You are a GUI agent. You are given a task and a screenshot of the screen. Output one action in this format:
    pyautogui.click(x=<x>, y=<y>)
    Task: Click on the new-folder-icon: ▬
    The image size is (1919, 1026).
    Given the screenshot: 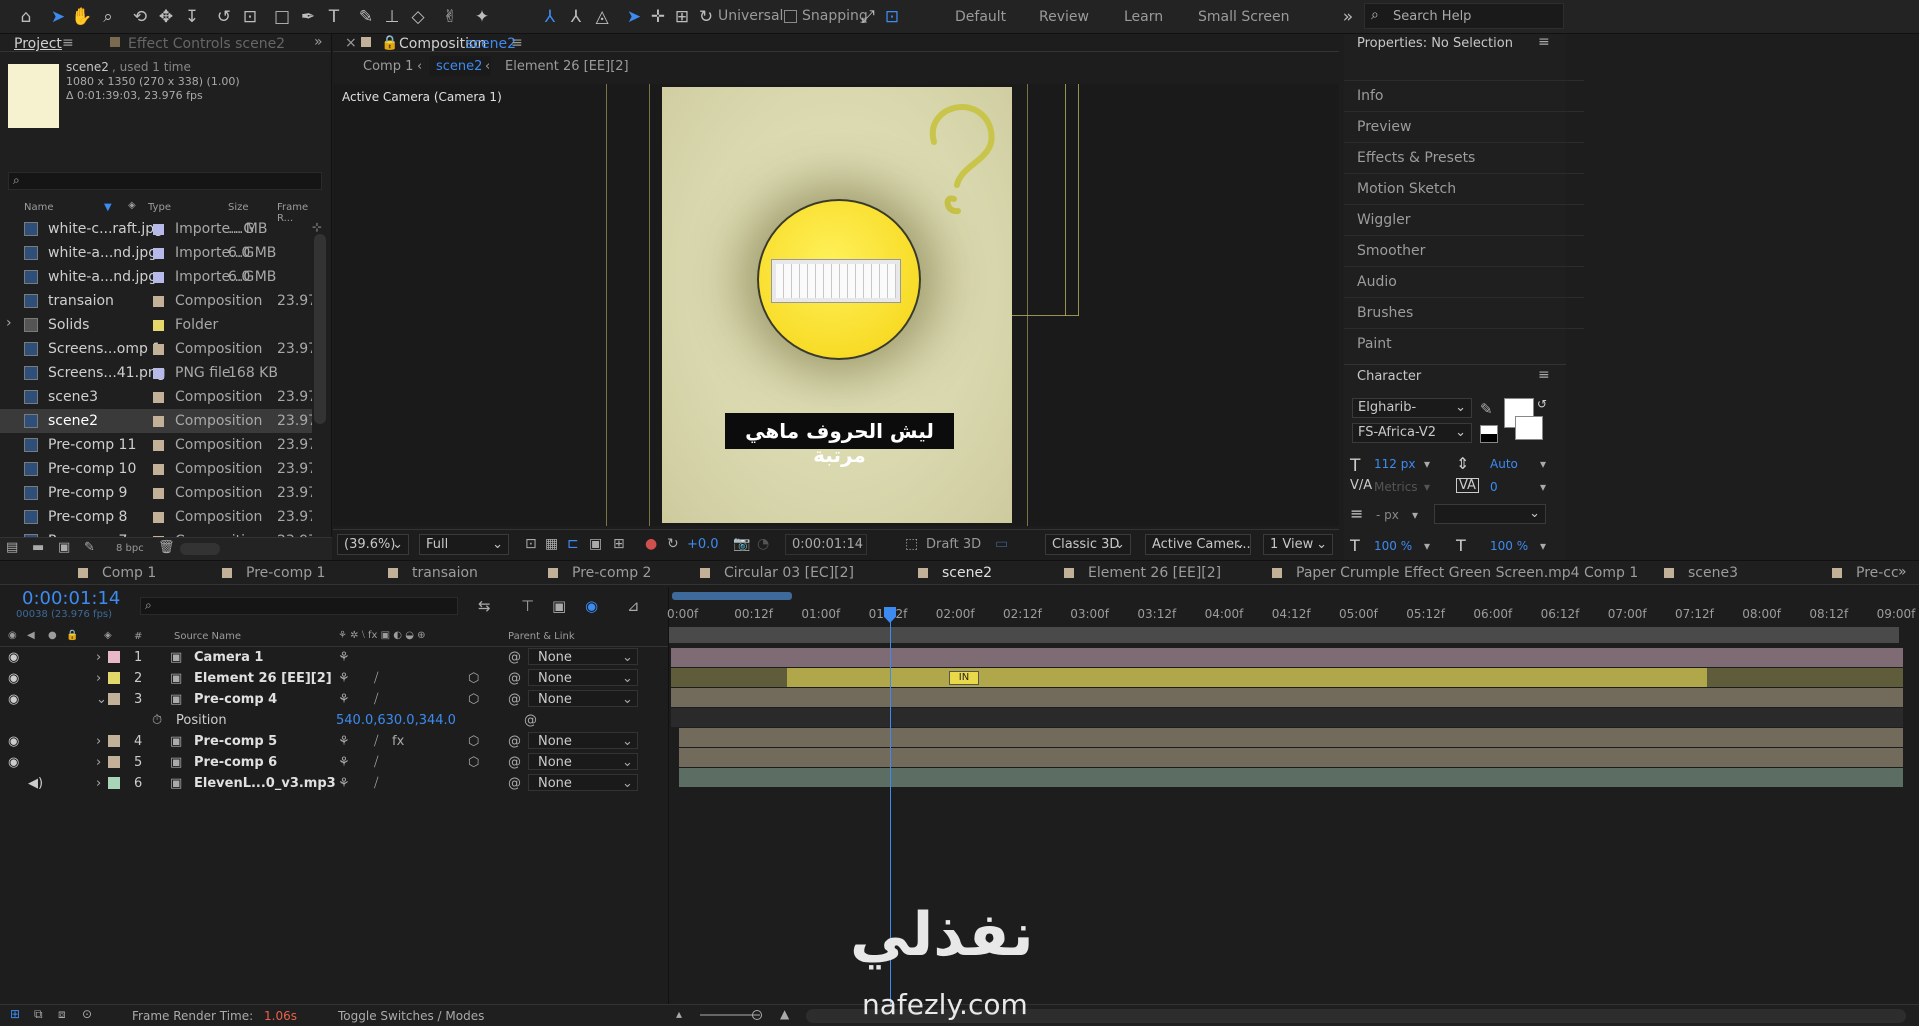 What is the action you would take?
    pyautogui.click(x=38, y=547)
    